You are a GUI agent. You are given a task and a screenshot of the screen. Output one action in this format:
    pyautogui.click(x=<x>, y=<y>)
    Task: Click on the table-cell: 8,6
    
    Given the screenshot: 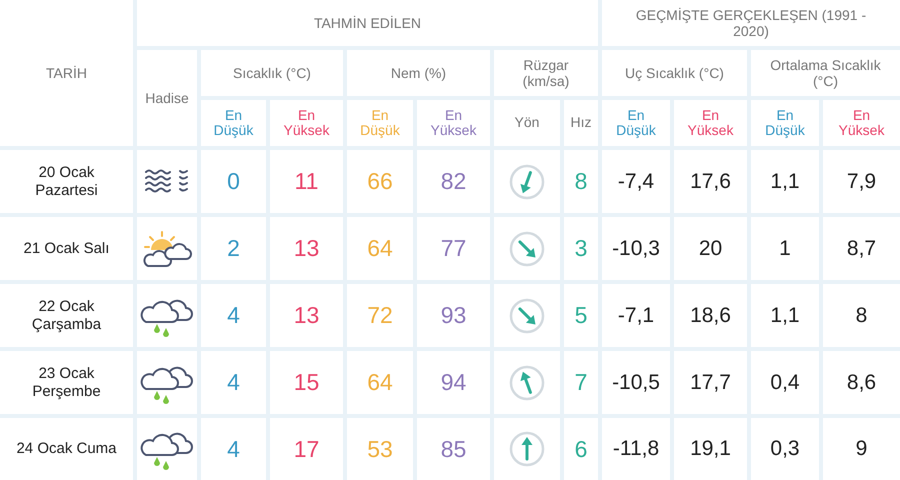 What is the action you would take?
    pyautogui.click(x=861, y=382)
    